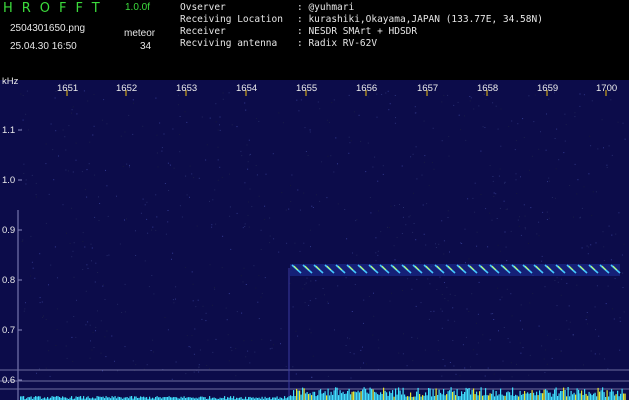  Describe the element at coordinates (229, 43) in the screenshot. I see `antenna-label: Recviving antenna` at that location.